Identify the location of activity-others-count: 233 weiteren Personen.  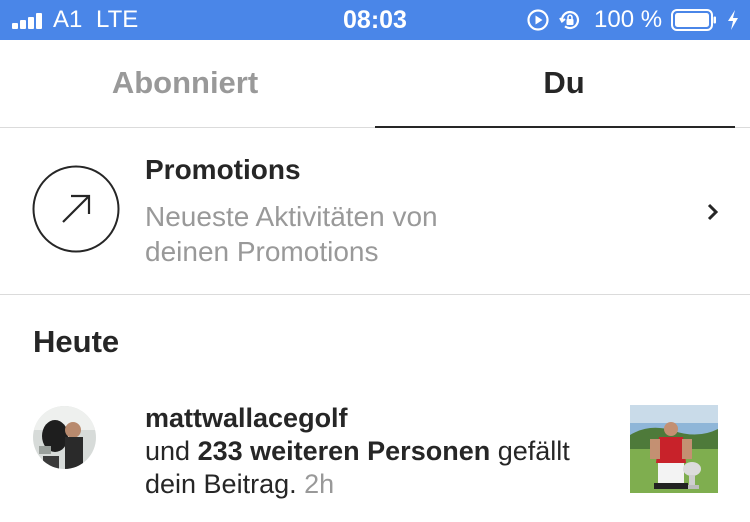
(344, 451).